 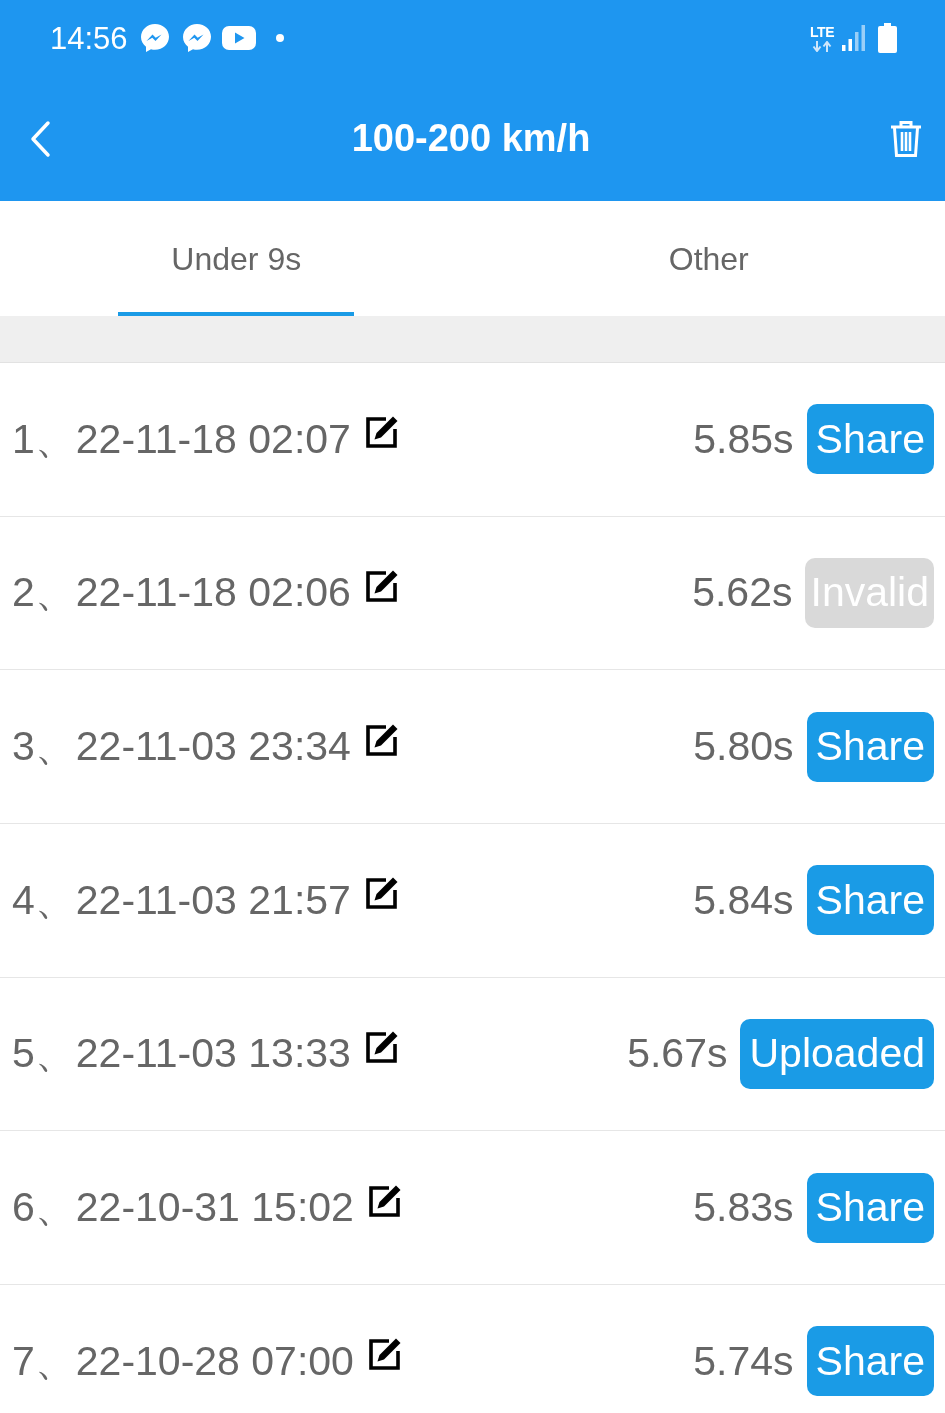 What do you see at coordinates (887, 38) in the screenshot?
I see `battery-icon` at bounding box center [887, 38].